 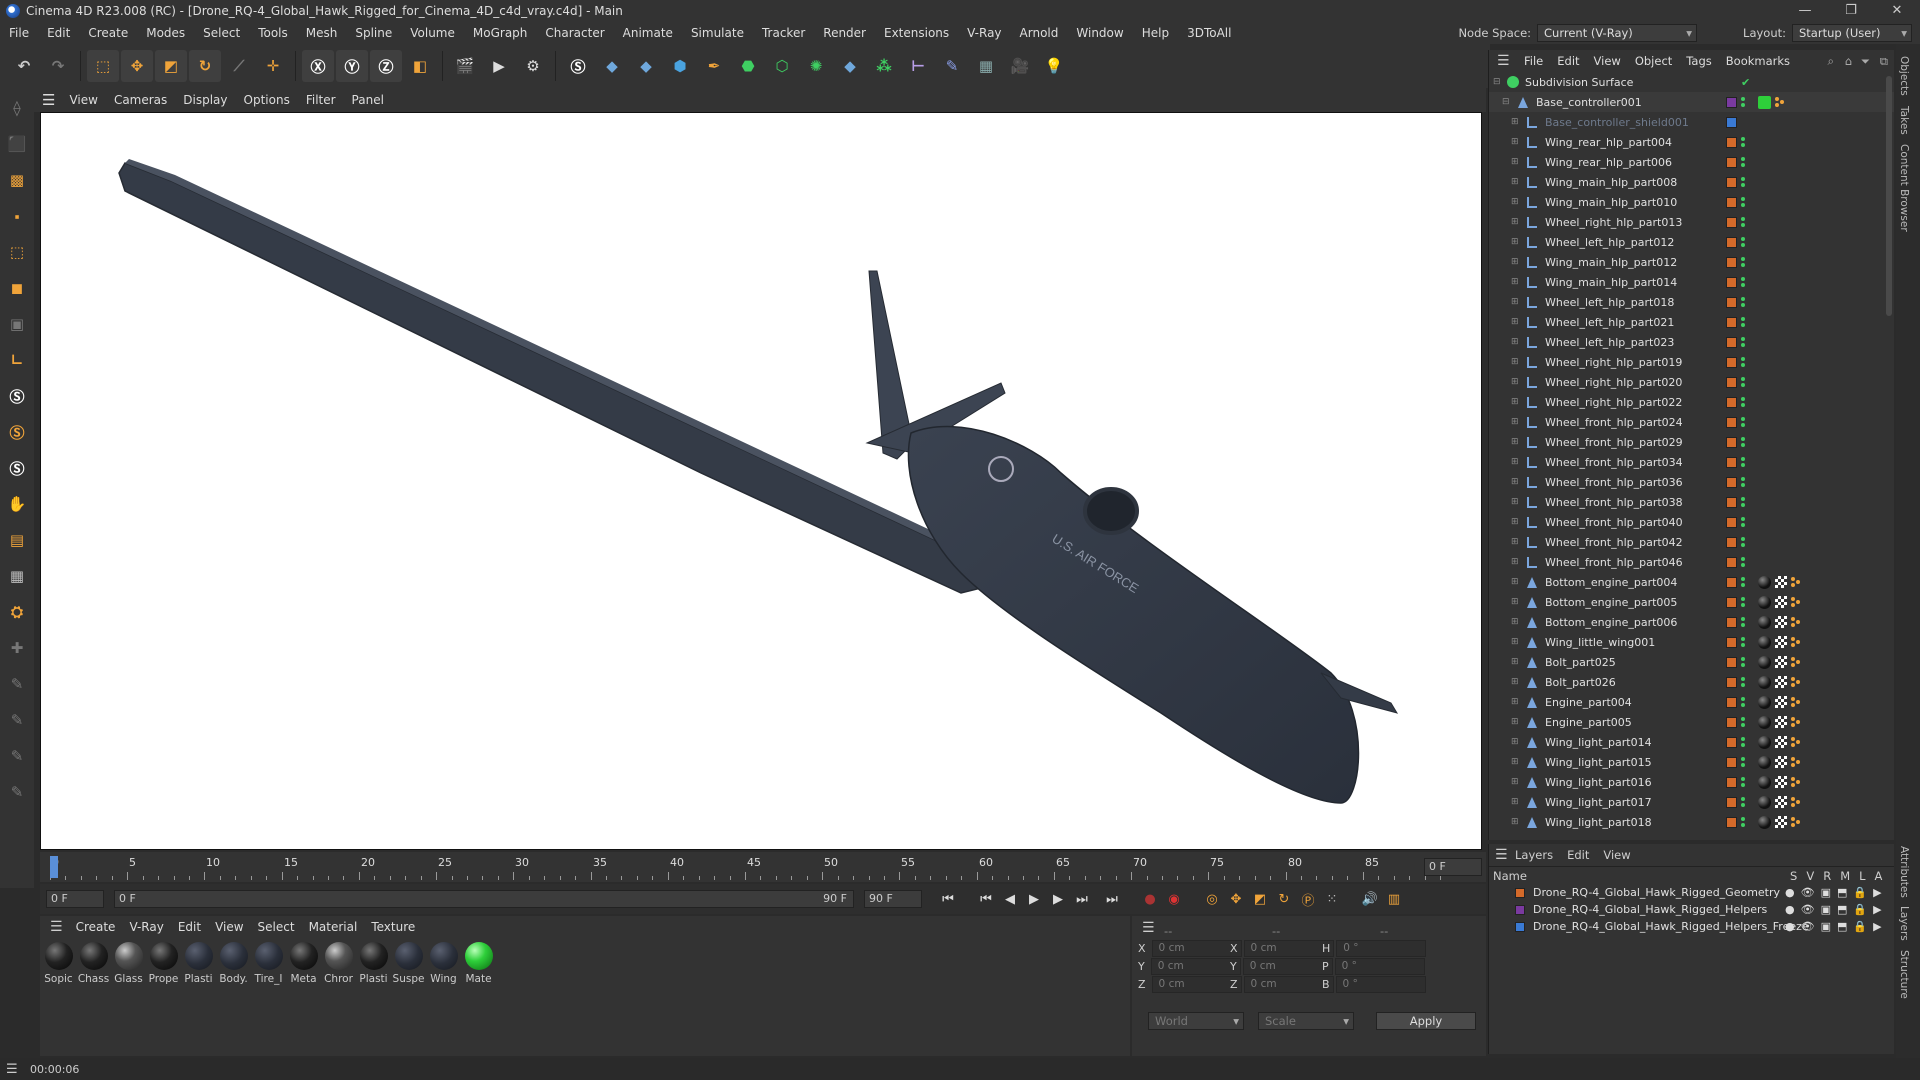 What do you see at coordinates (58, 66) in the screenshot?
I see `redo-icon: ↷` at bounding box center [58, 66].